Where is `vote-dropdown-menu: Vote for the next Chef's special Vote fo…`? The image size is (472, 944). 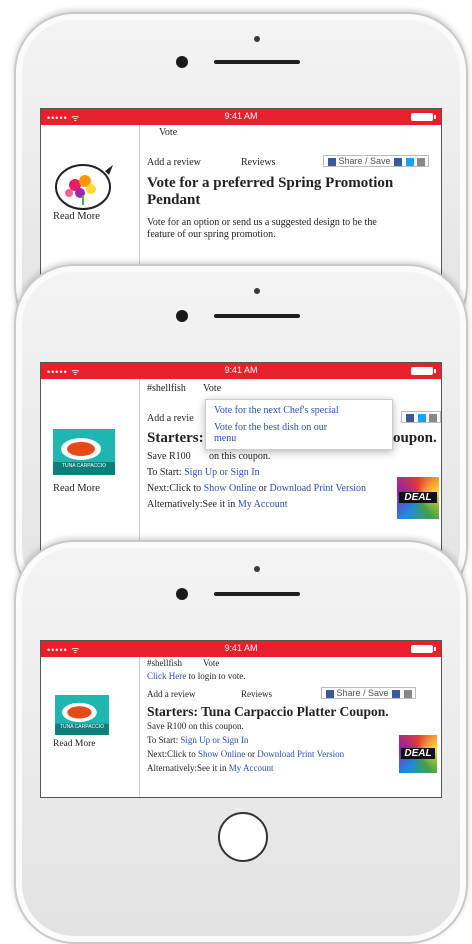 vote-dropdown-menu: Vote for the next Chef's special Vote fo… is located at coordinates (299, 424).